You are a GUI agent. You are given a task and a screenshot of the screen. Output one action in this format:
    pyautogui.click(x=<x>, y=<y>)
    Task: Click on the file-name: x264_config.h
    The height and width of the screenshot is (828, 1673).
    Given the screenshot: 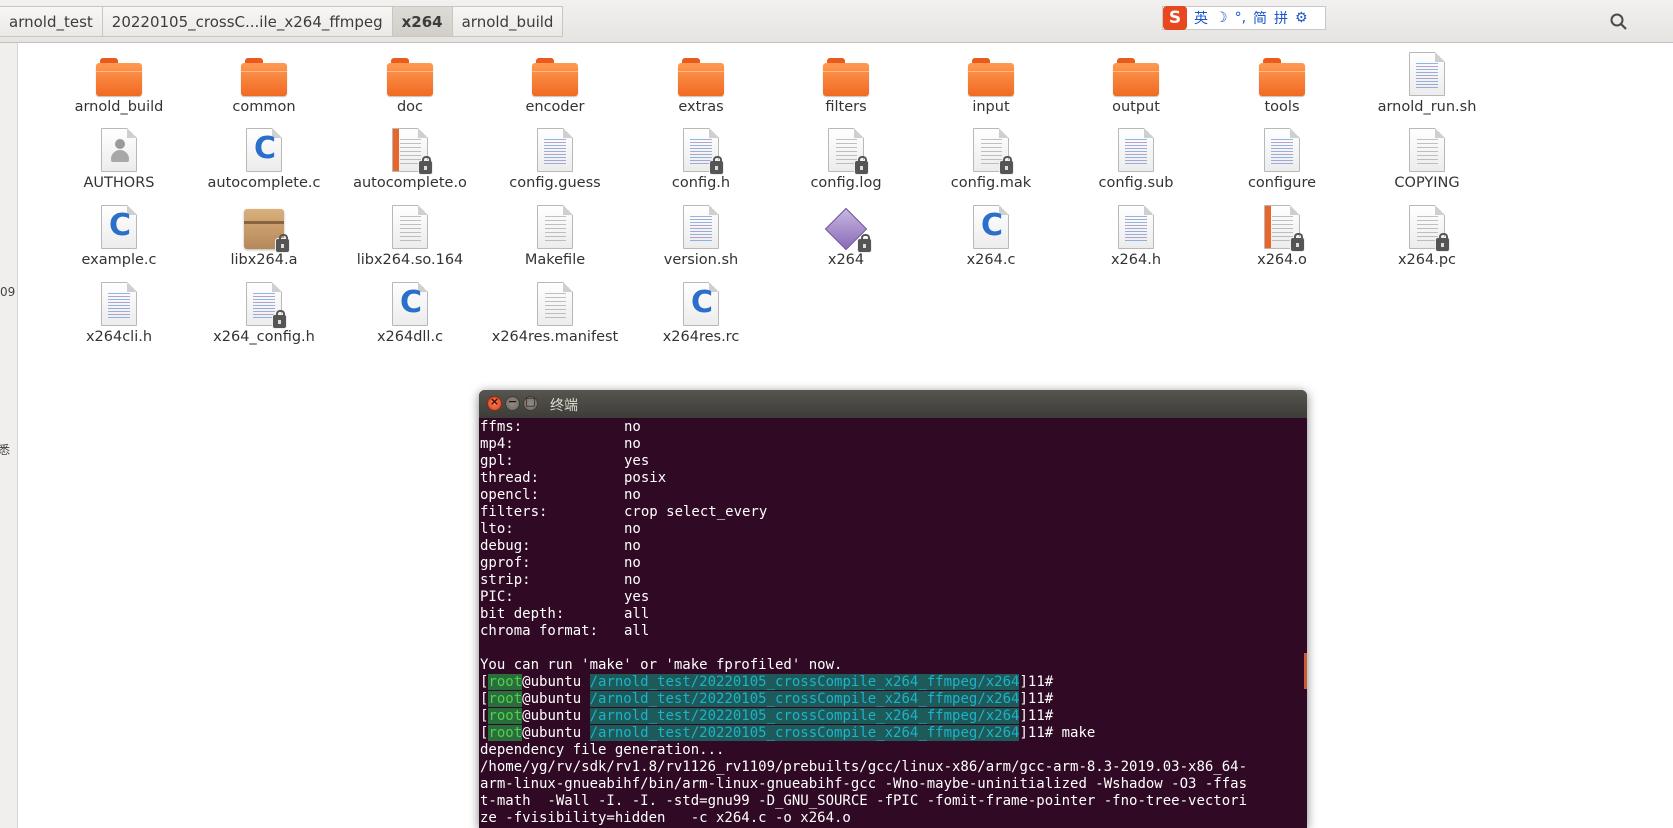 What is the action you would take?
    pyautogui.click(x=264, y=337)
    